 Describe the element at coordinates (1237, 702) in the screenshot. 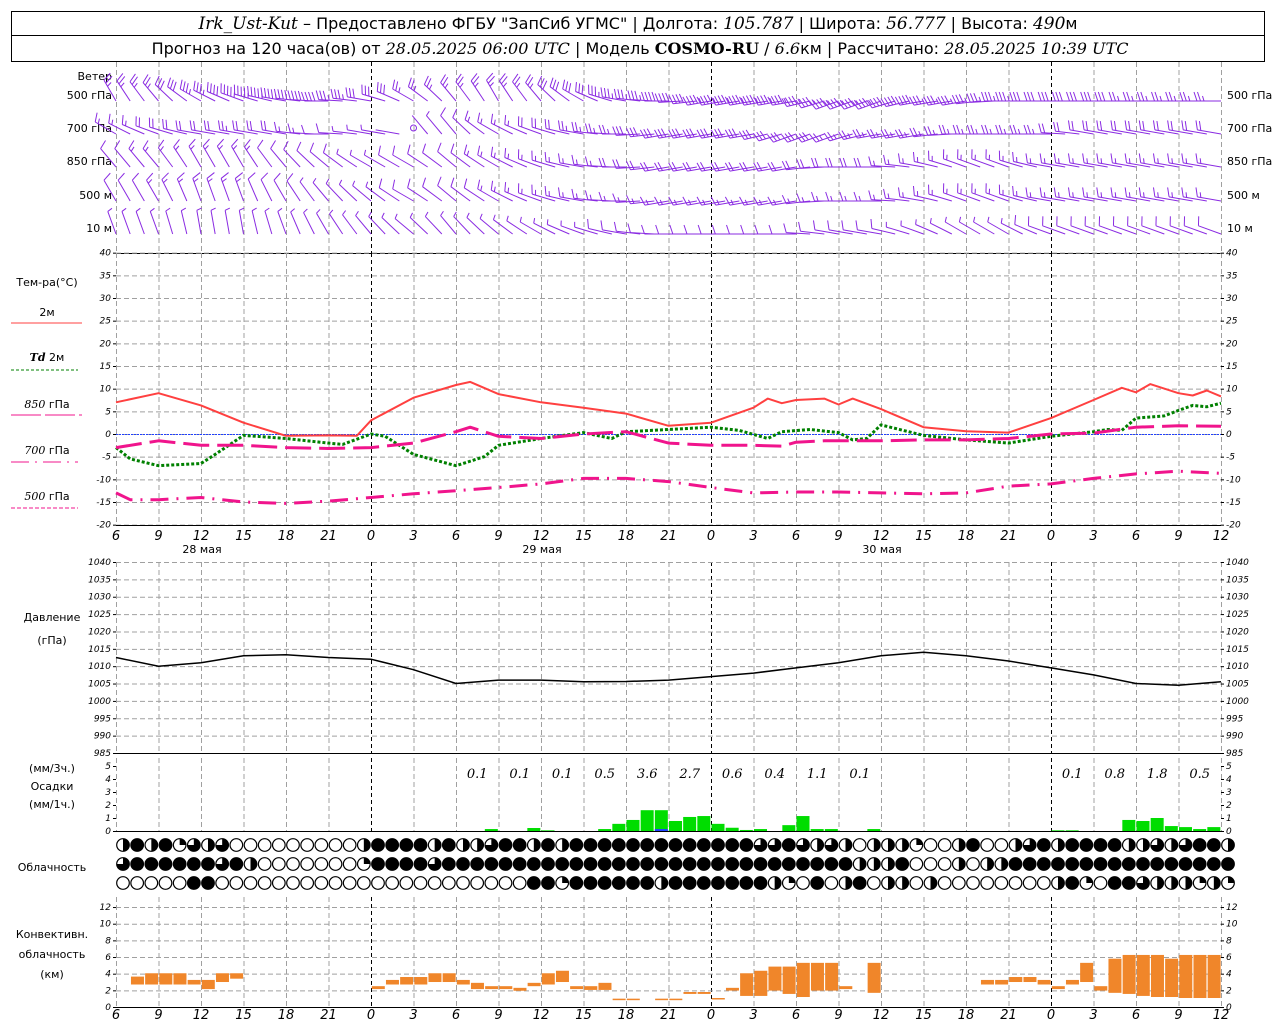

I see `pressure-ytick-label: 1000` at that location.